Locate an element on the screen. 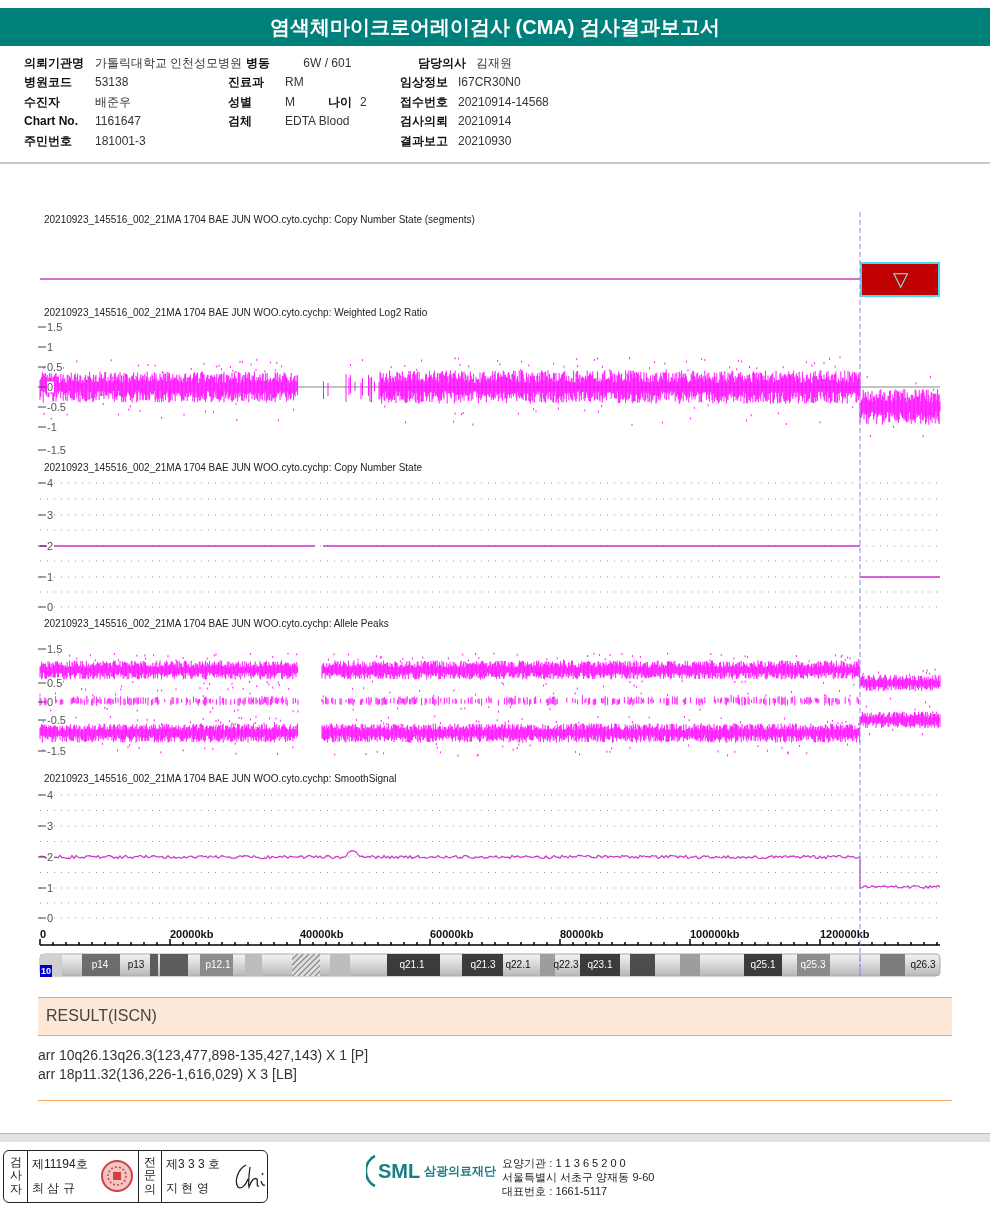 Image resolution: width=990 pixels, height=1213 pixels. field-label: 진료과 is located at coordinates (246, 83).